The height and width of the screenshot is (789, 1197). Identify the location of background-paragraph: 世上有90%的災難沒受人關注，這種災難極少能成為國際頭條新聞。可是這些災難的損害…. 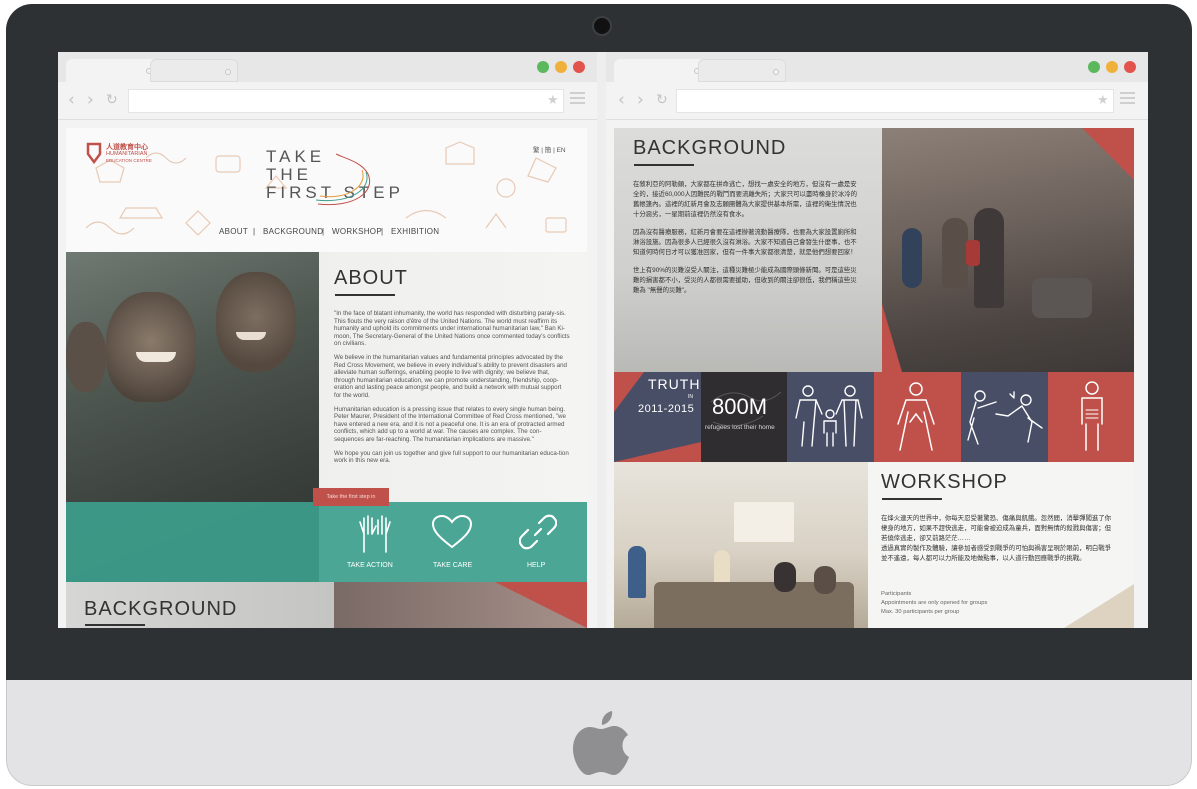
(745, 280).